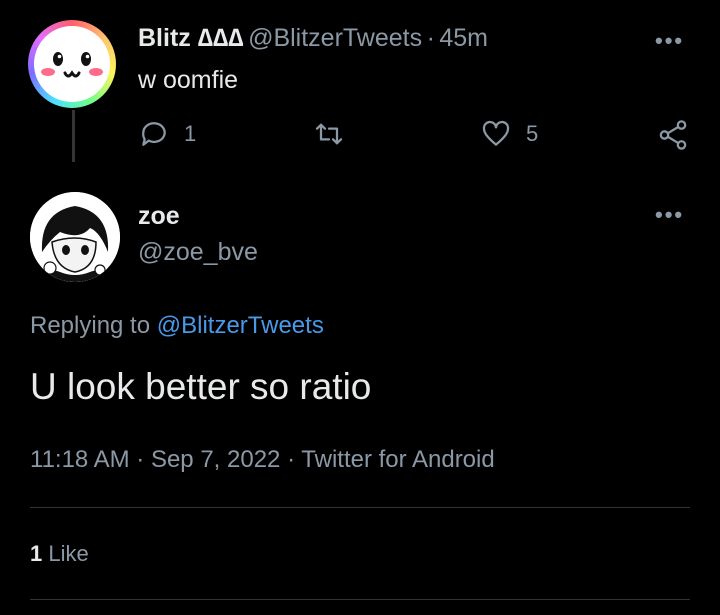 This screenshot has width=720, height=615. What do you see at coordinates (90, 325) in the screenshot?
I see `replying-to-label: Replying to` at bounding box center [90, 325].